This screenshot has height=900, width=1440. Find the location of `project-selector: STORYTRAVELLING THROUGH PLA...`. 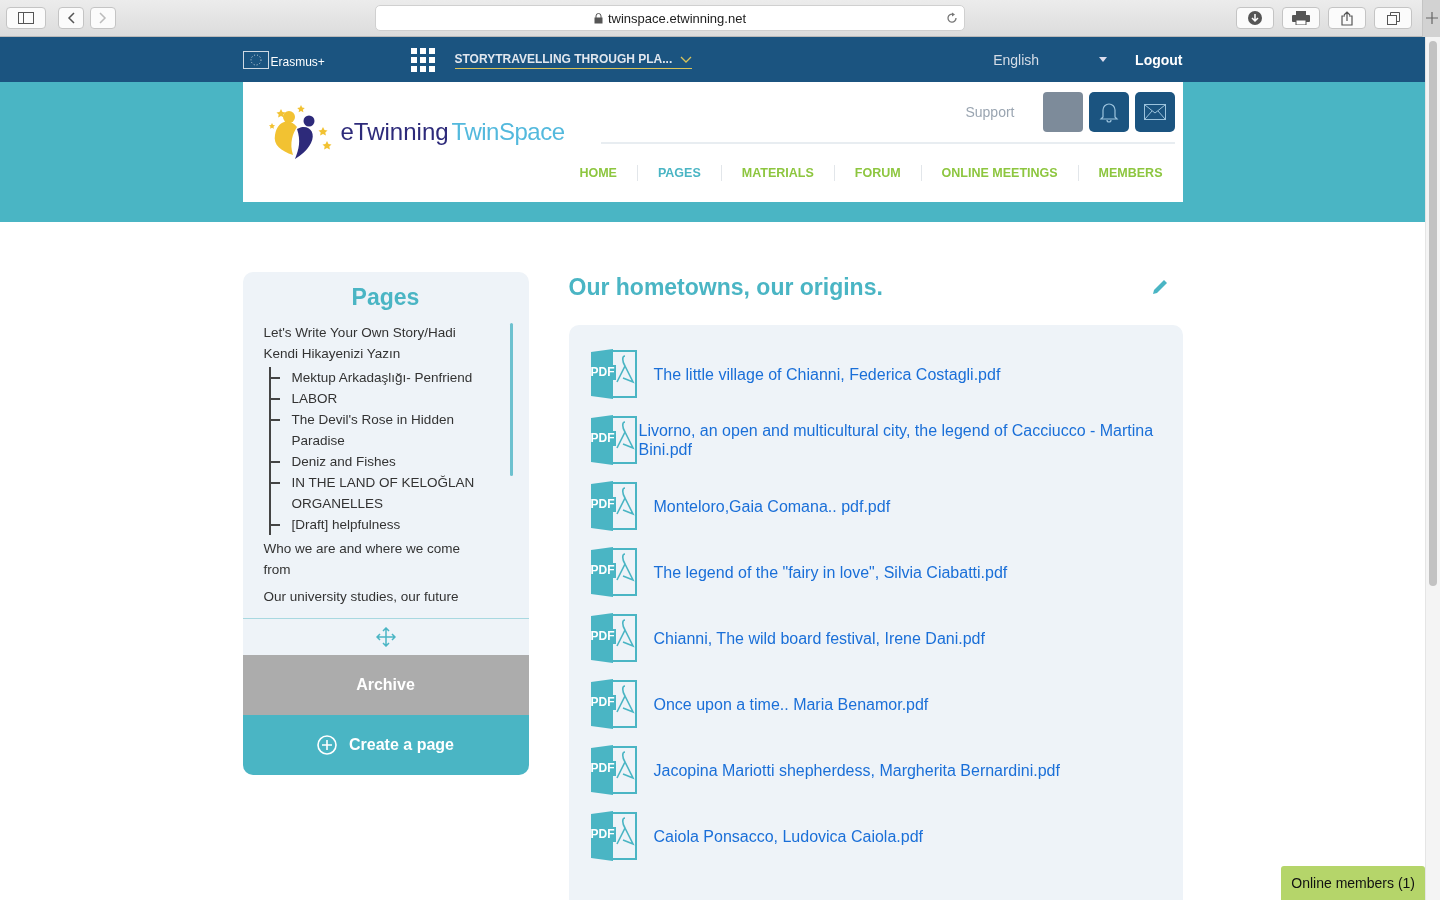

project-selector: STORYTRAVELLING THROUGH PLA... is located at coordinates (573, 59).